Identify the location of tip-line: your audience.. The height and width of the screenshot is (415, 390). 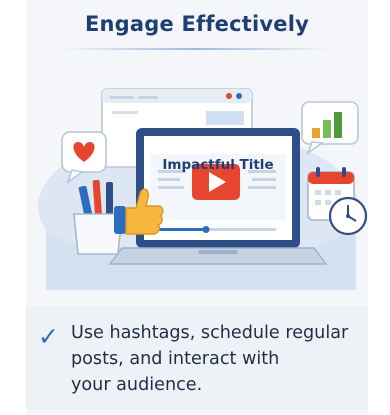
(137, 385).